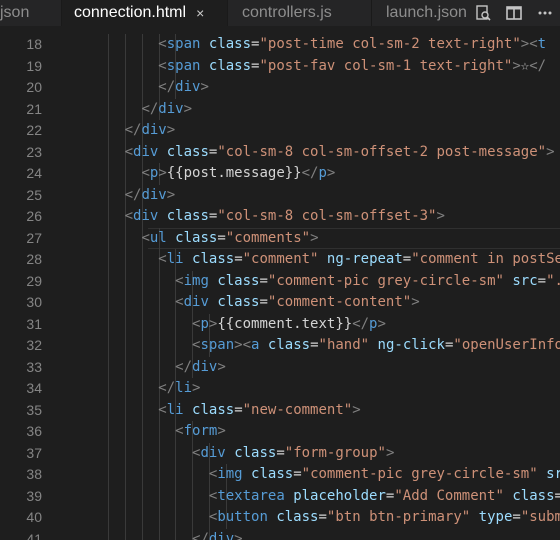 The image size is (560, 540). Describe the element at coordinates (259, 411) in the screenshot. I see `code-text: <li class="new-comment">` at that location.